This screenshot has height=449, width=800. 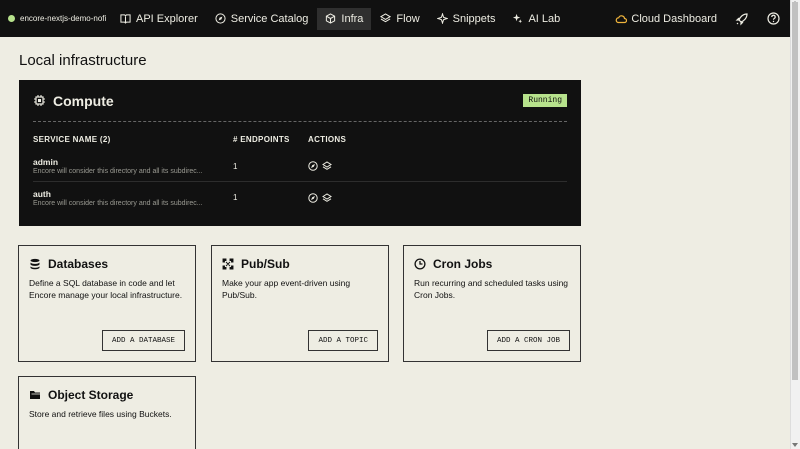 I want to click on scroll-down-arrow, so click(x=795, y=445).